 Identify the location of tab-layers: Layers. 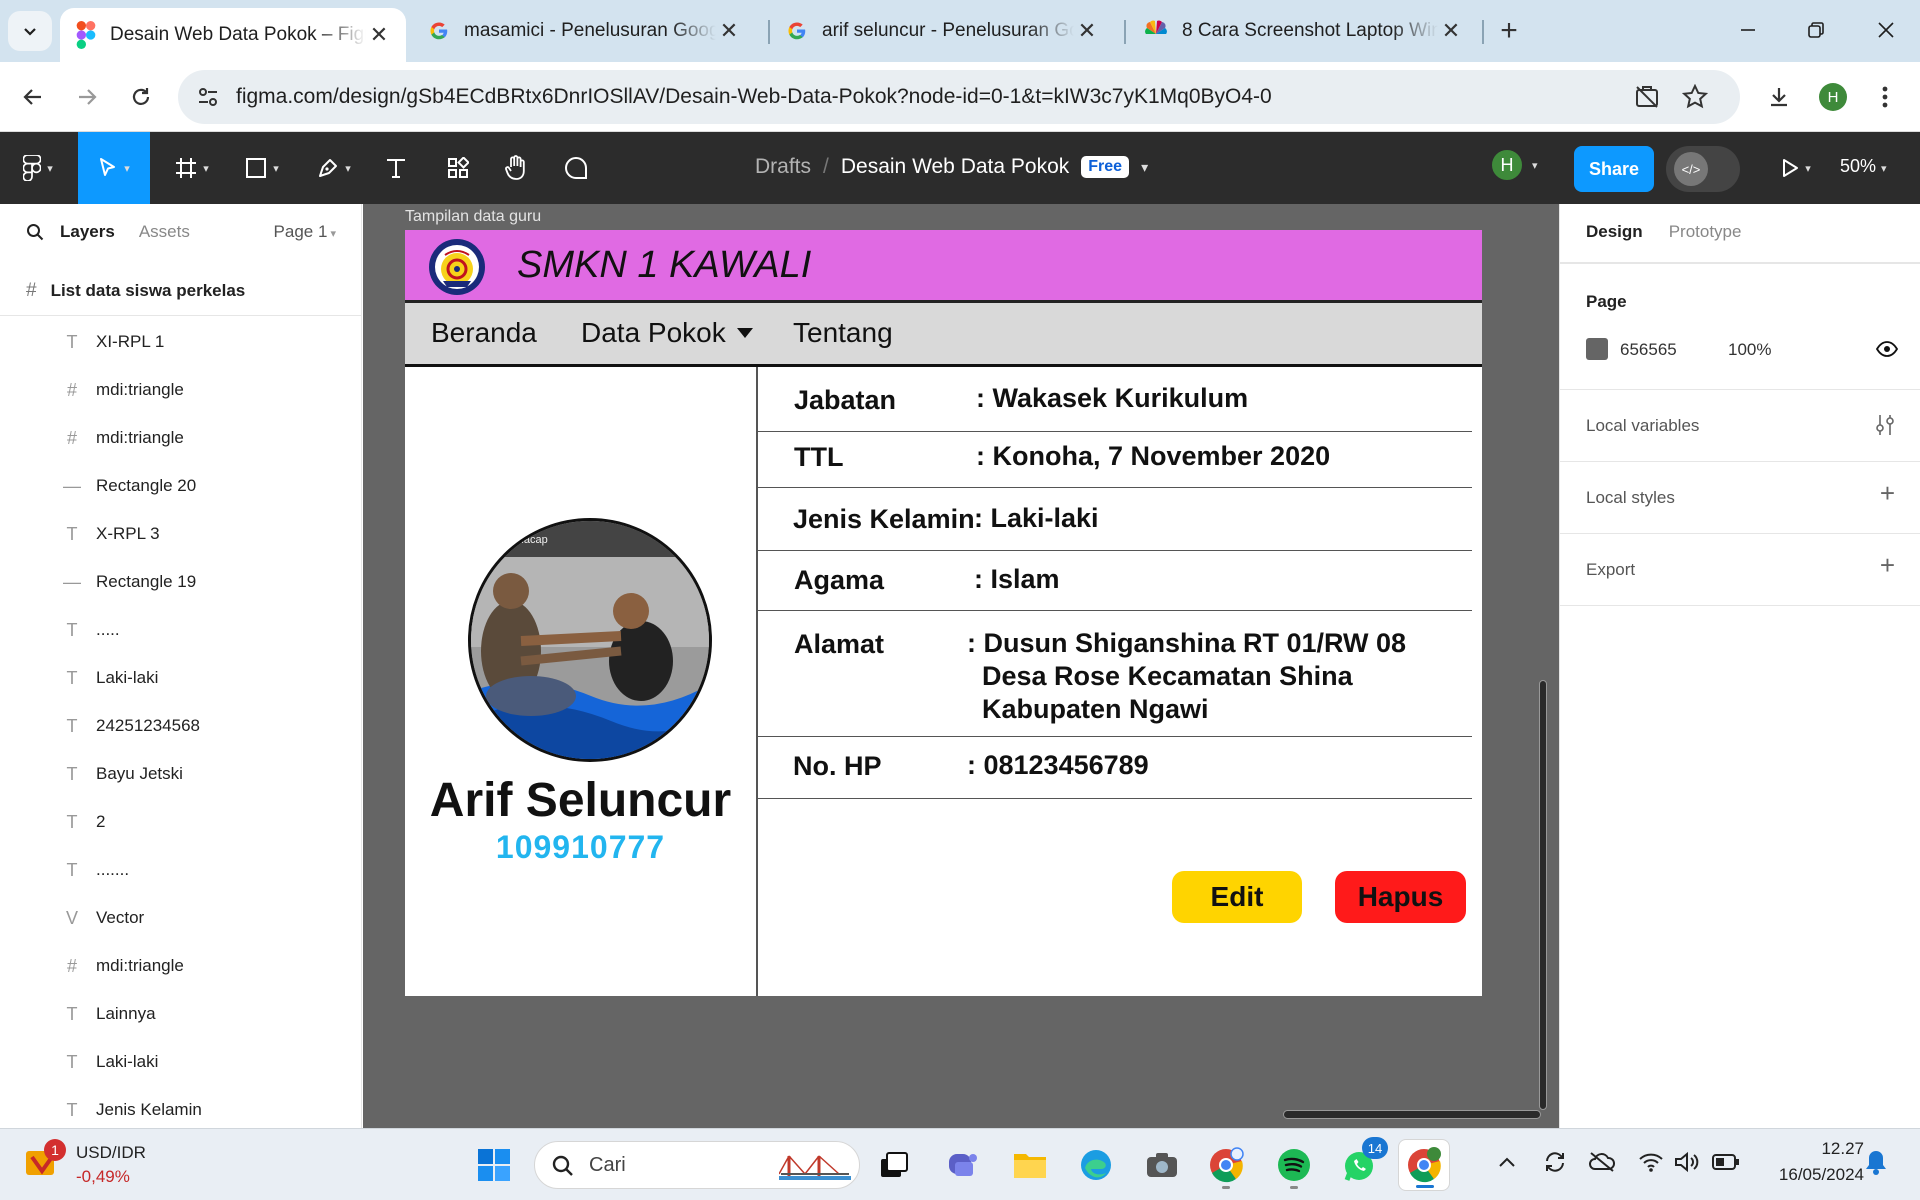
(87, 232).